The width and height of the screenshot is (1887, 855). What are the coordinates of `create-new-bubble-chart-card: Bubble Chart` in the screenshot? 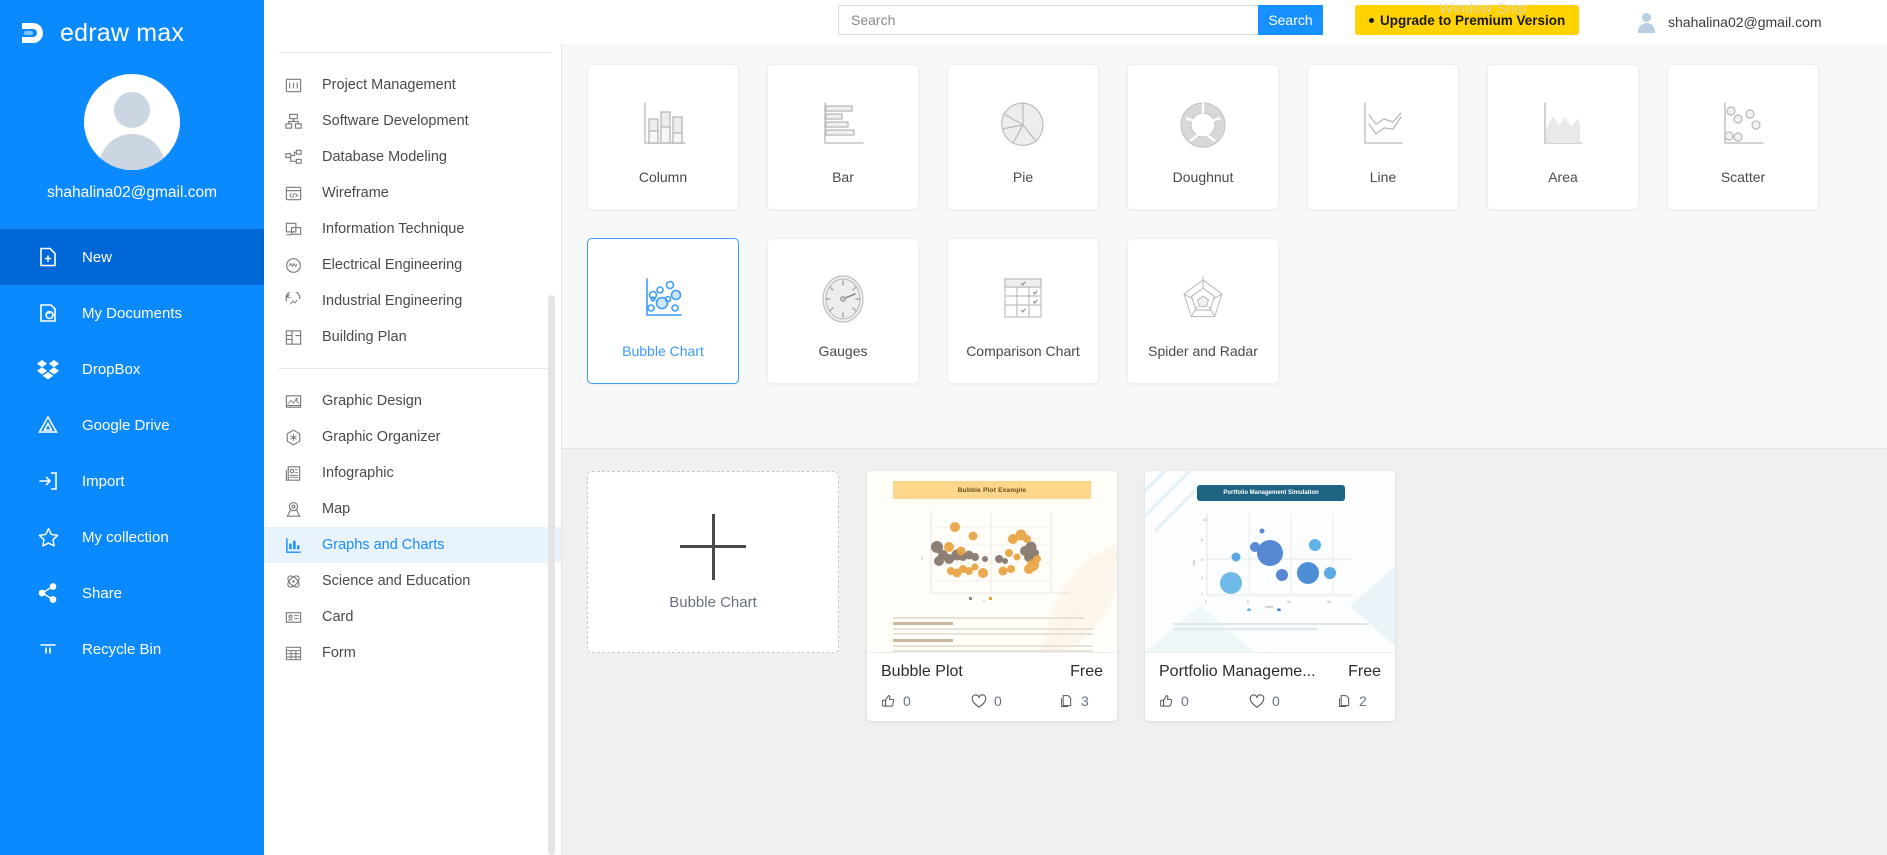 It's located at (713, 562).